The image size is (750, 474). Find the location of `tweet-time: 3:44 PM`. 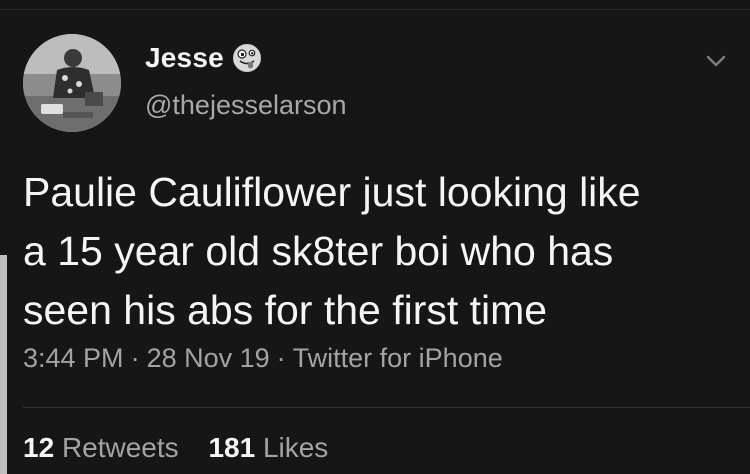

tweet-time: 3:44 PM is located at coordinates (73, 358).